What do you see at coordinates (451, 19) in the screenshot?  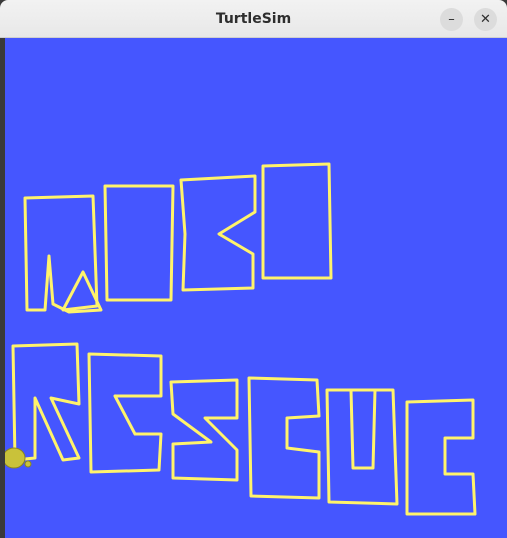 I see `minimize-button: –` at bounding box center [451, 19].